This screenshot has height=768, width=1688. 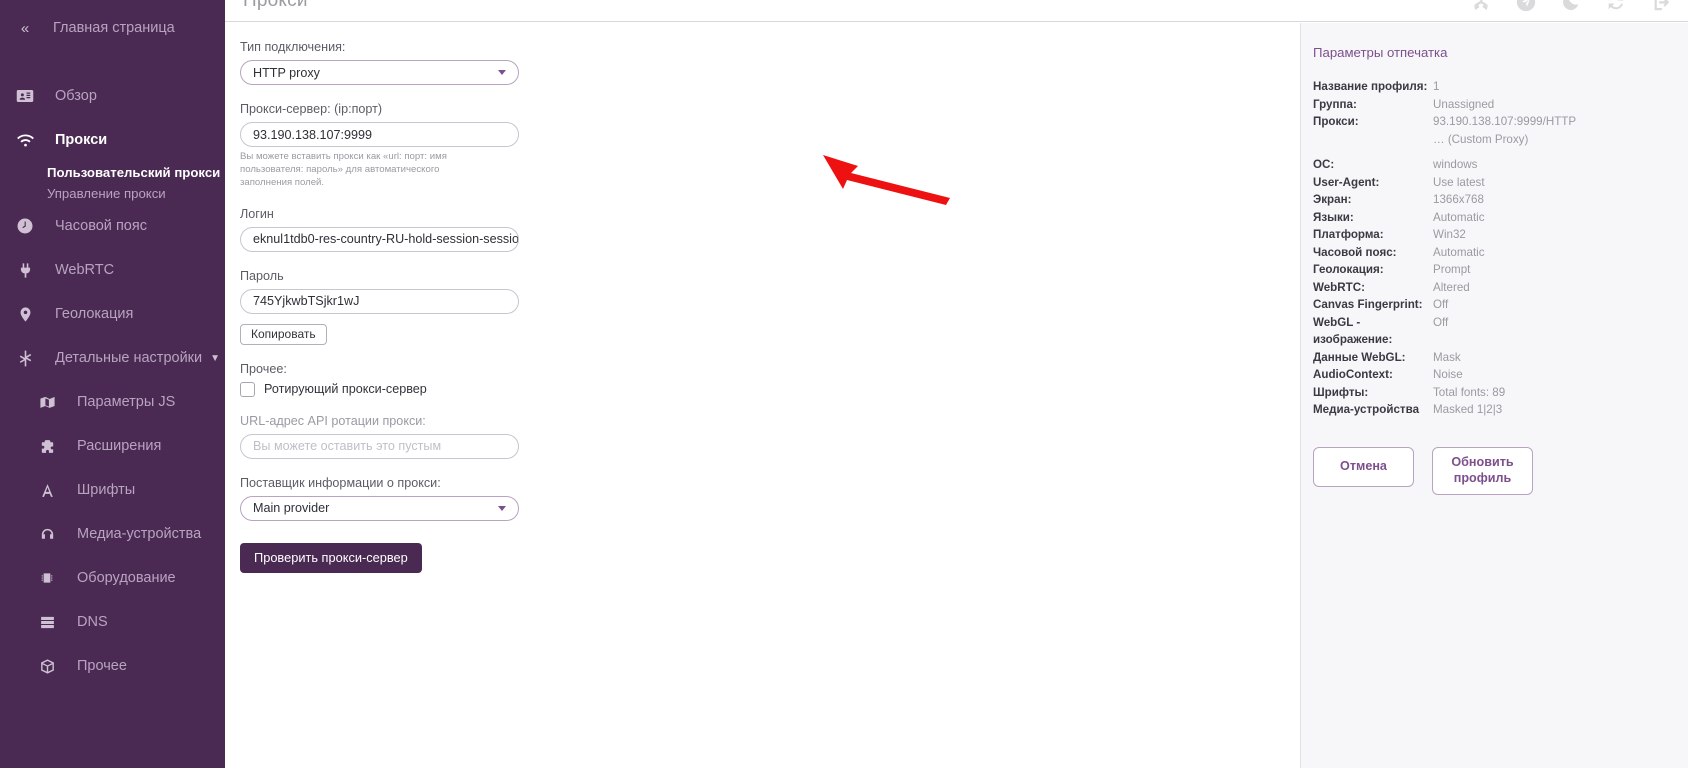 I want to click on provider-label: Поставщик информации о прокси:, so click(x=340, y=482).